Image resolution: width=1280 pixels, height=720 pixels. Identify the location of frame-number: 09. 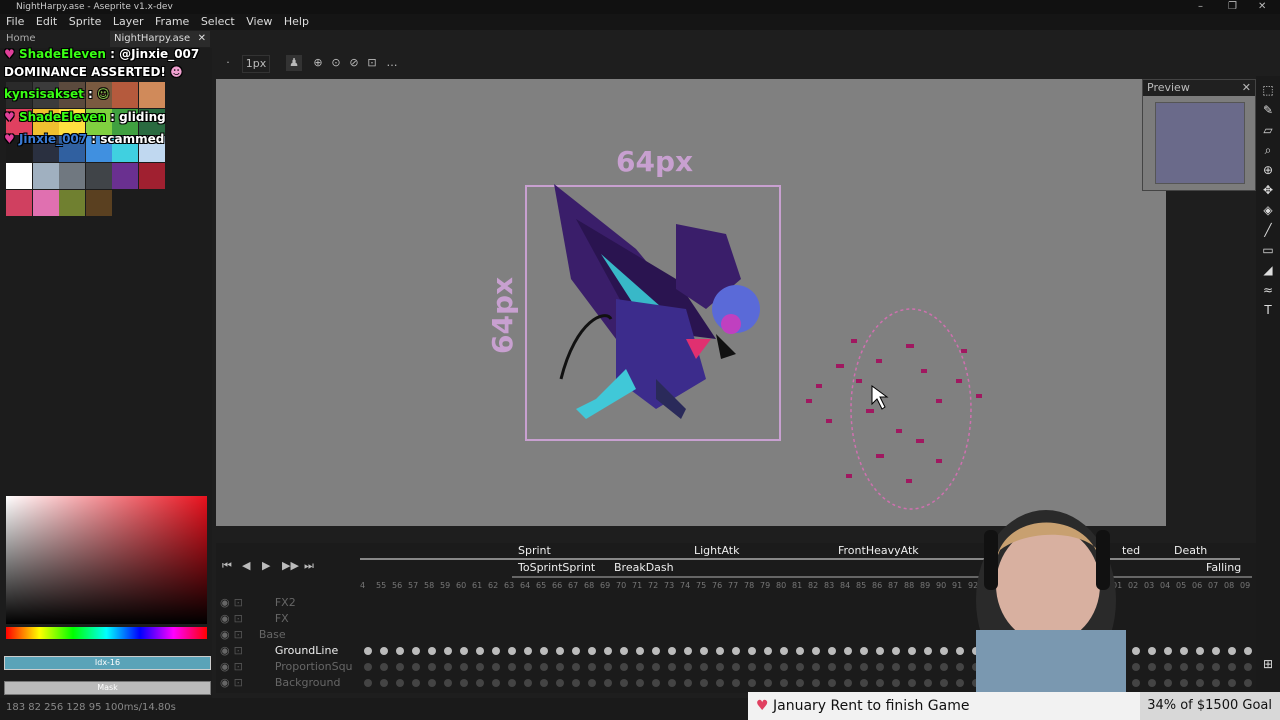
(1245, 585).